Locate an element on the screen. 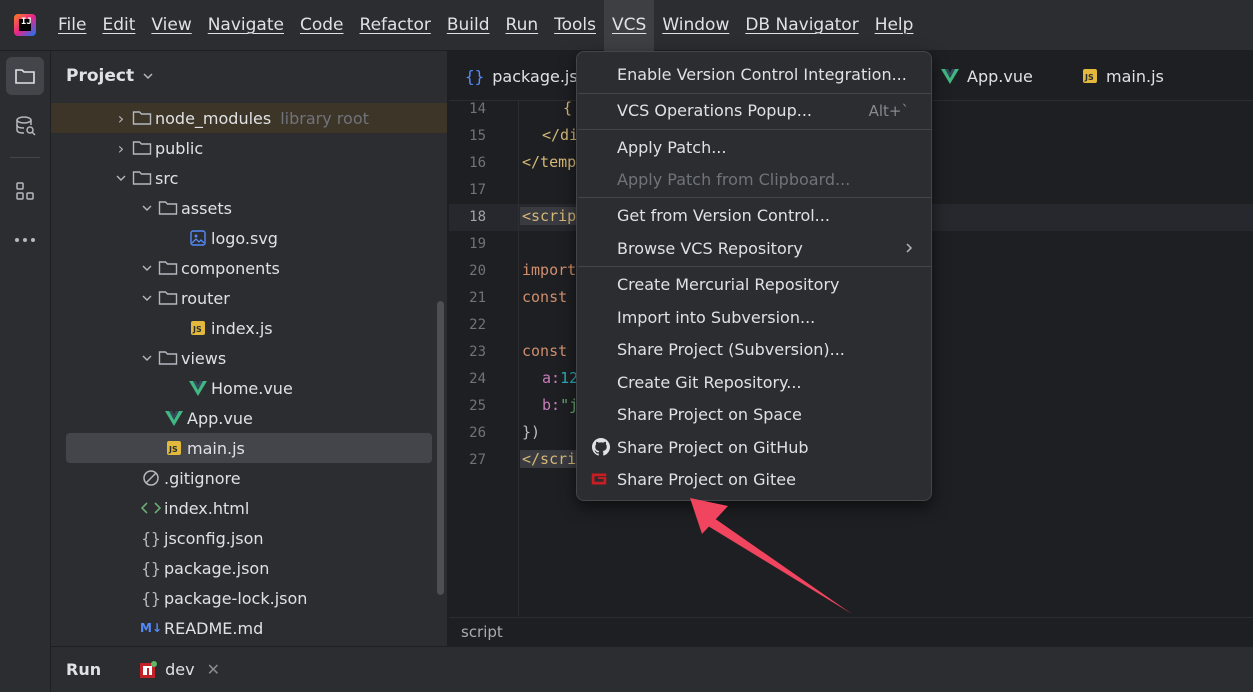 The width and height of the screenshot is (1253, 692). tab-label: main.js is located at coordinates (1135, 76).